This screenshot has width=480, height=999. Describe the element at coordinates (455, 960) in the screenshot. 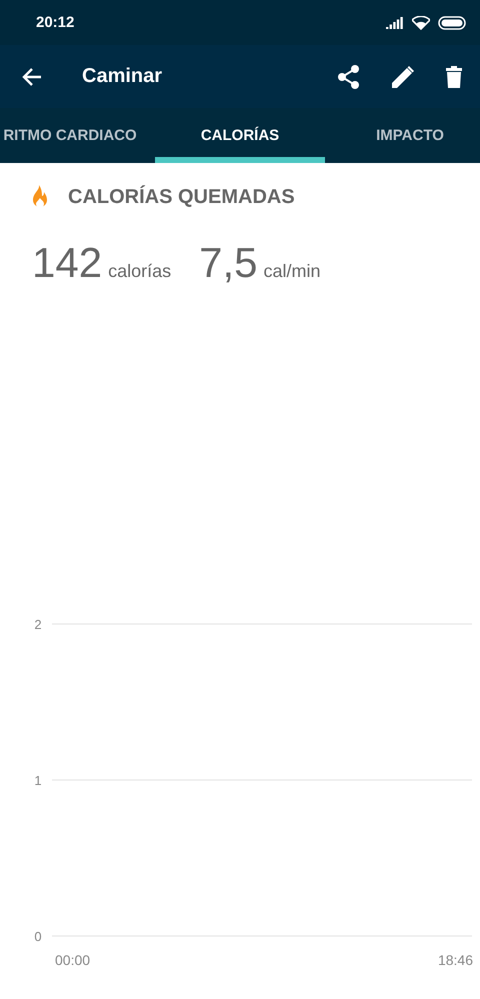

I see `x-tick-label: 18:46` at that location.